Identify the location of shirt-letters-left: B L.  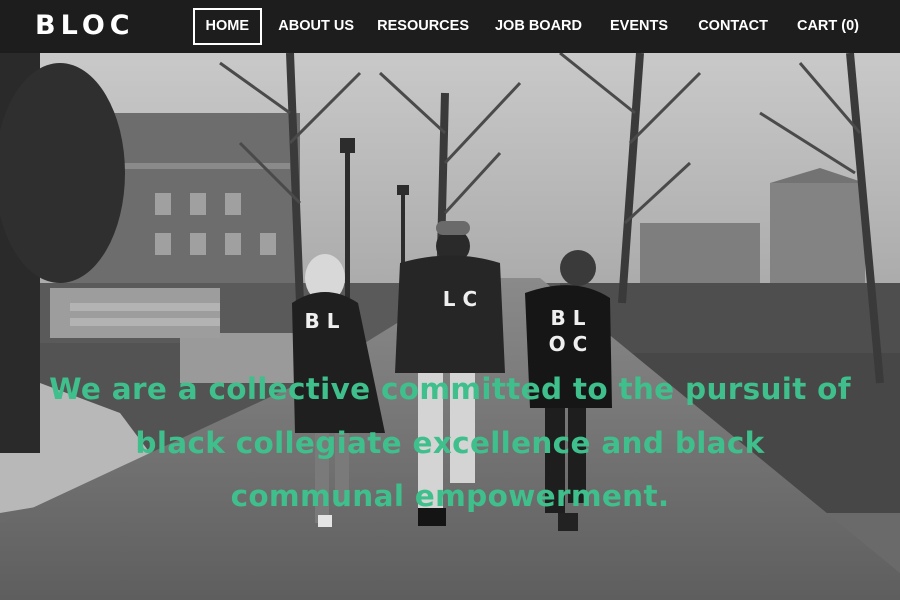
(322, 321).